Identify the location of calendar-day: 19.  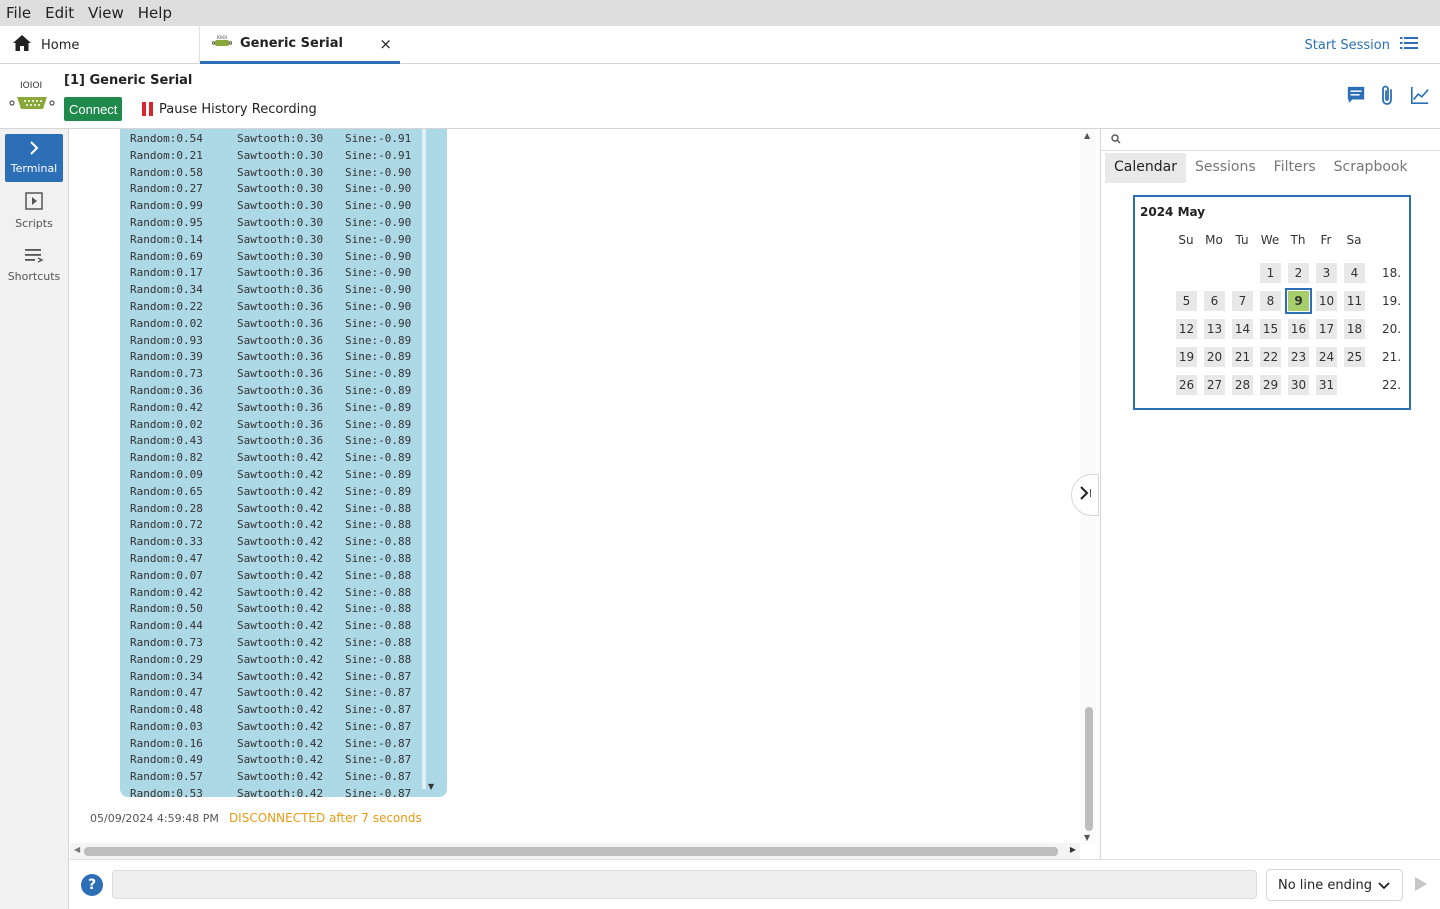
(1186, 357).